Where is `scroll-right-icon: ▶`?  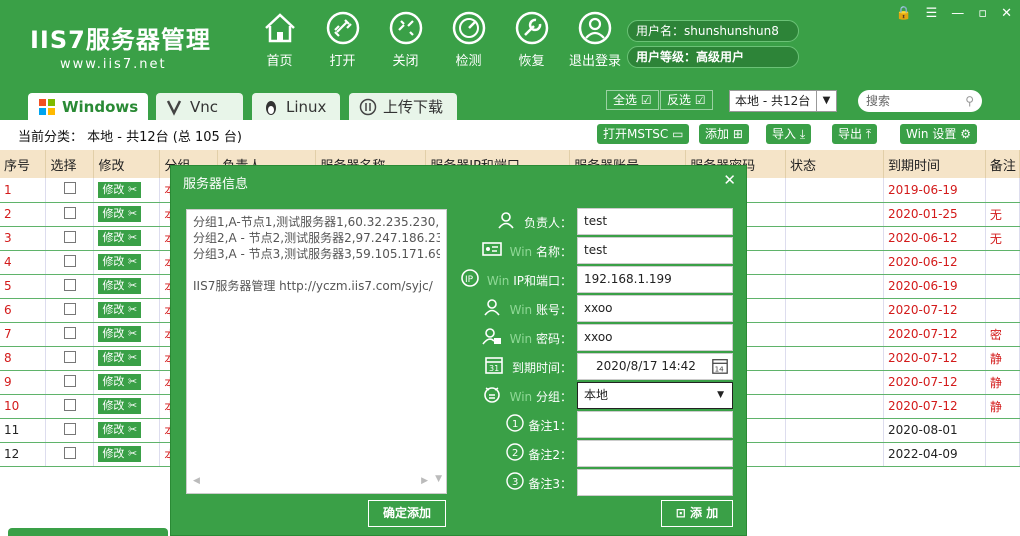 scroll-right-icon: ▶ is located at coordinates (424, 481).